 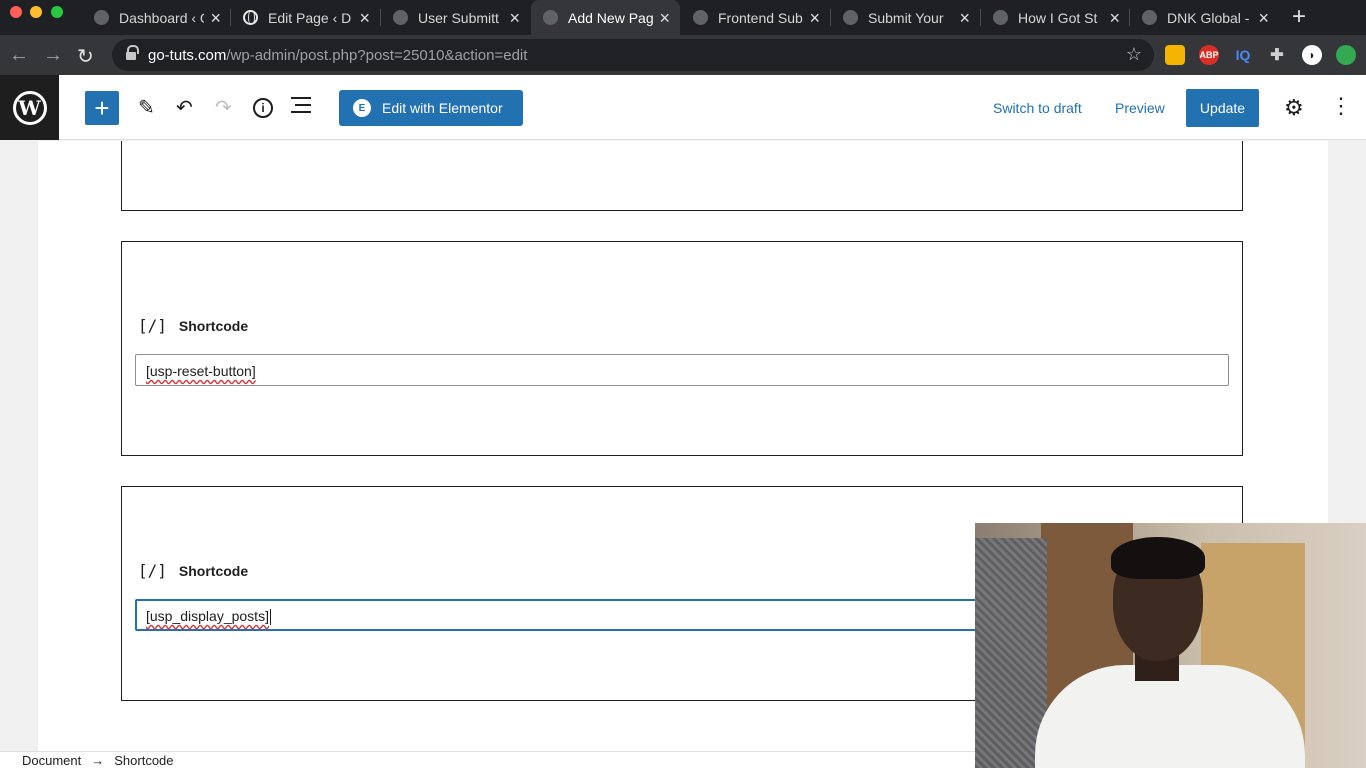 I want to click on close-window-button, so click(x=16, y=12).